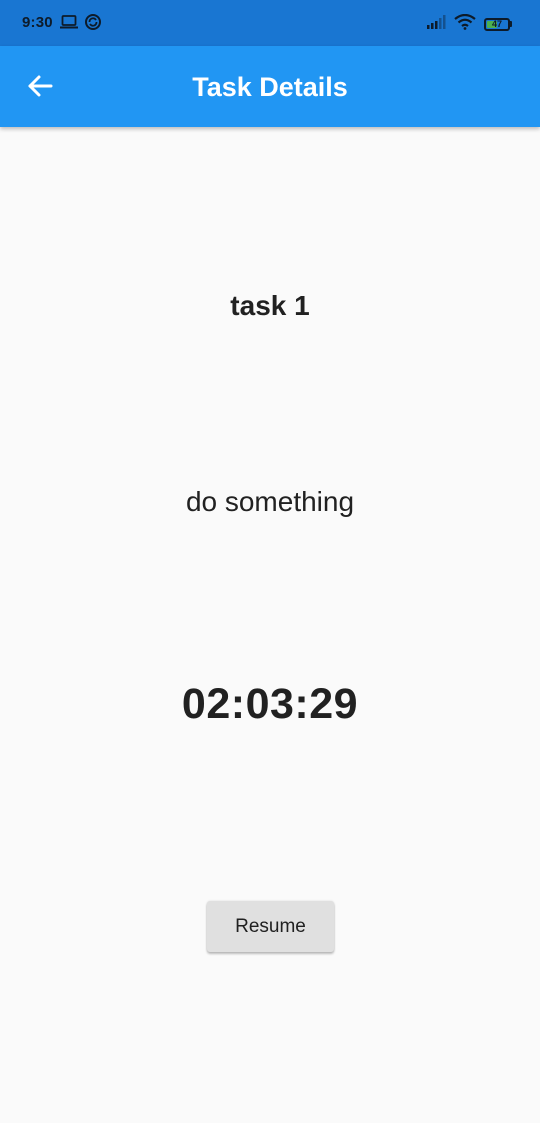  I want to click on page-title: Task Details, so click(270, 87).